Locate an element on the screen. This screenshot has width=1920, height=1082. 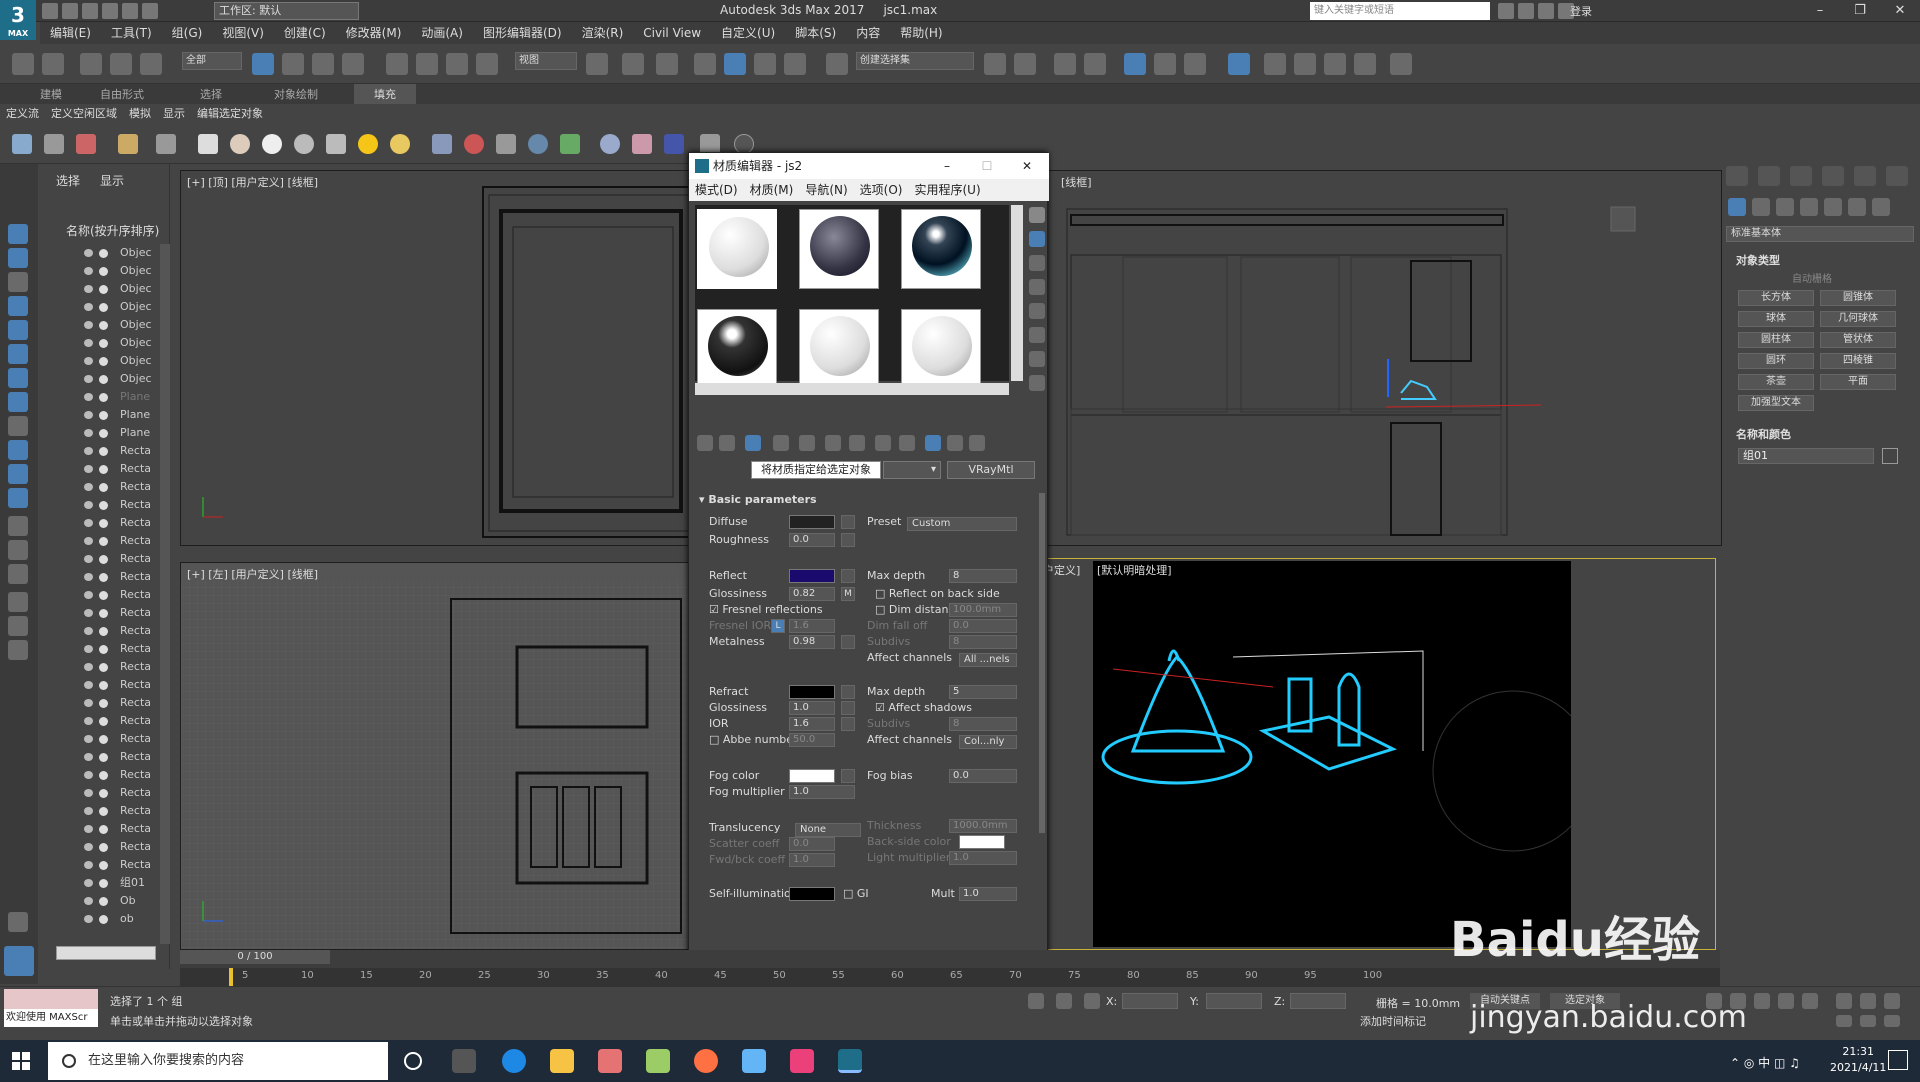
teapot-primitive-icon is located at coordinates (304, 144).